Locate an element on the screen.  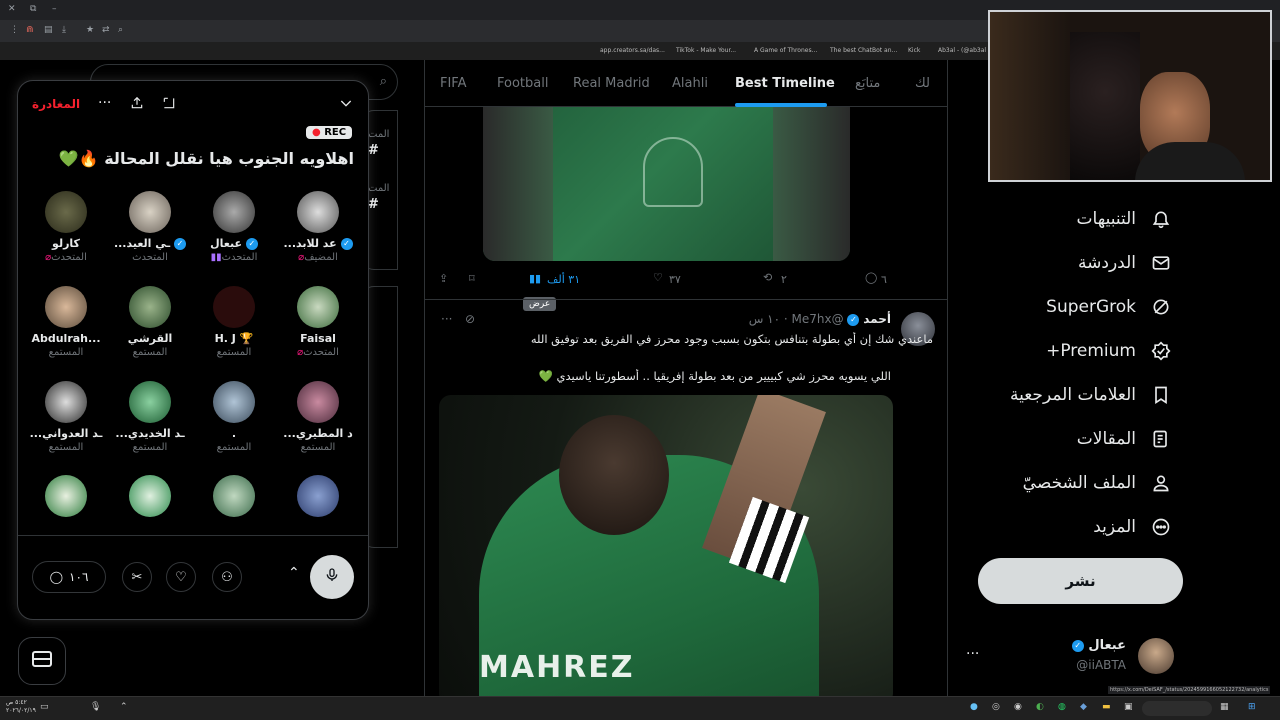
expand-icon is located at coordinates (169, 104).